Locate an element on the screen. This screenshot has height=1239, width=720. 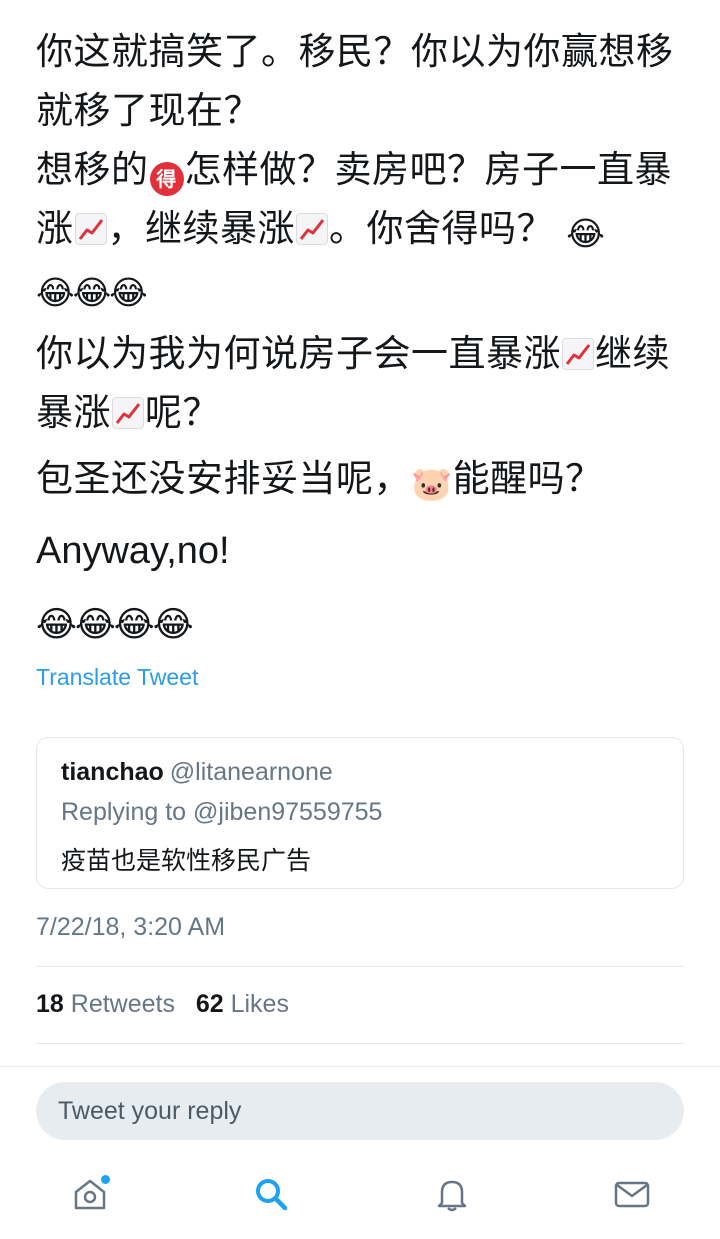
likes-stat: 62 Likes is located at coordinates (242, 1004).